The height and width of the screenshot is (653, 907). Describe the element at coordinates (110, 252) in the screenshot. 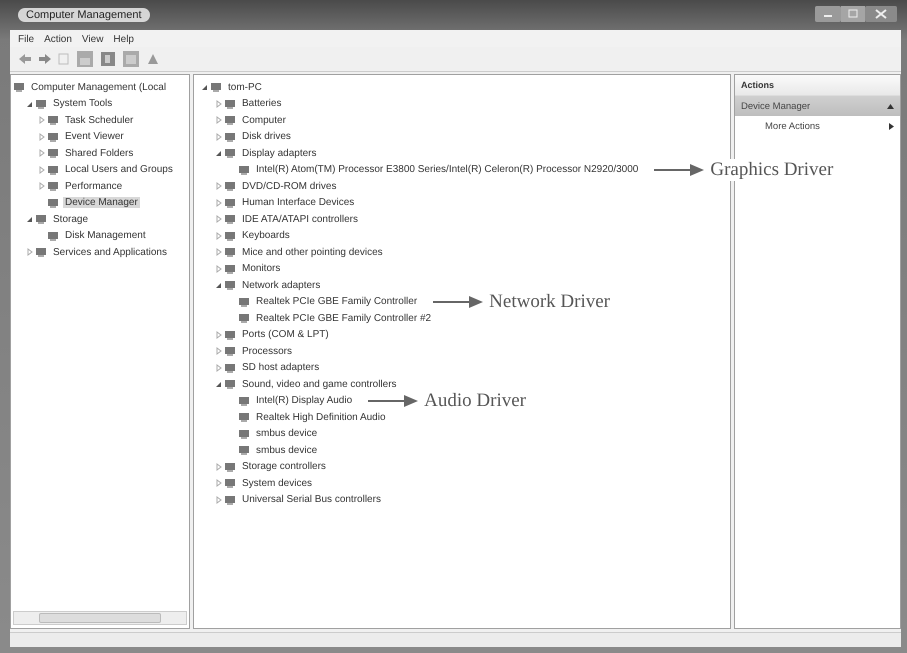

I see `tree-item: Services and Applications` at that location.